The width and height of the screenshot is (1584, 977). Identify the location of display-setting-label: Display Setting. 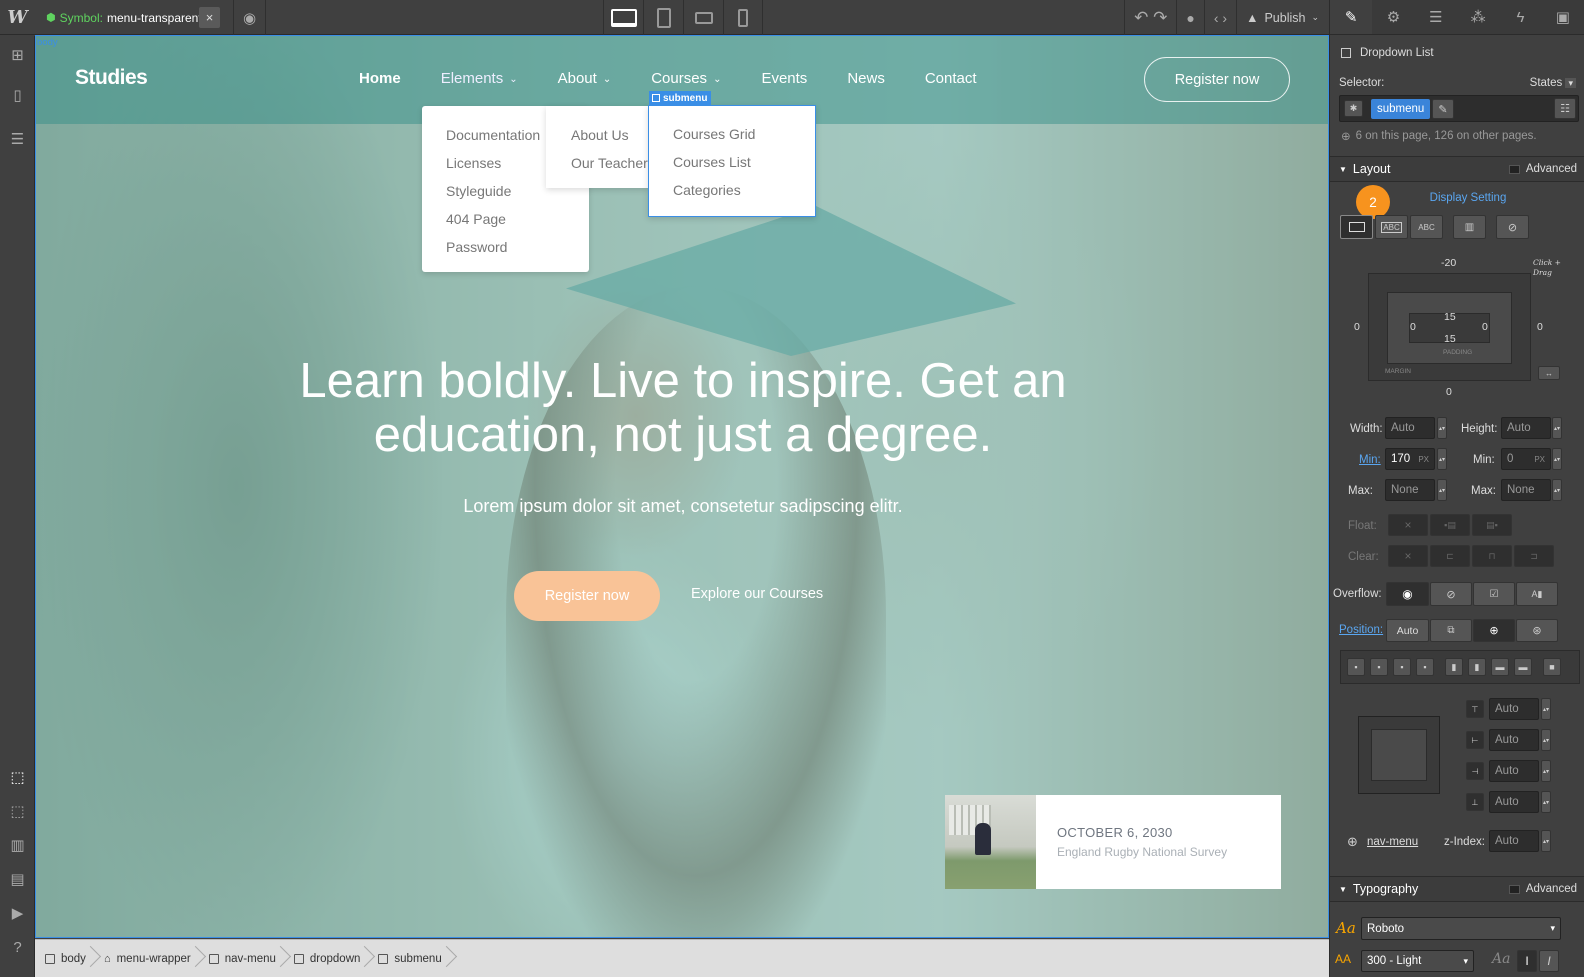
(1468, 198).